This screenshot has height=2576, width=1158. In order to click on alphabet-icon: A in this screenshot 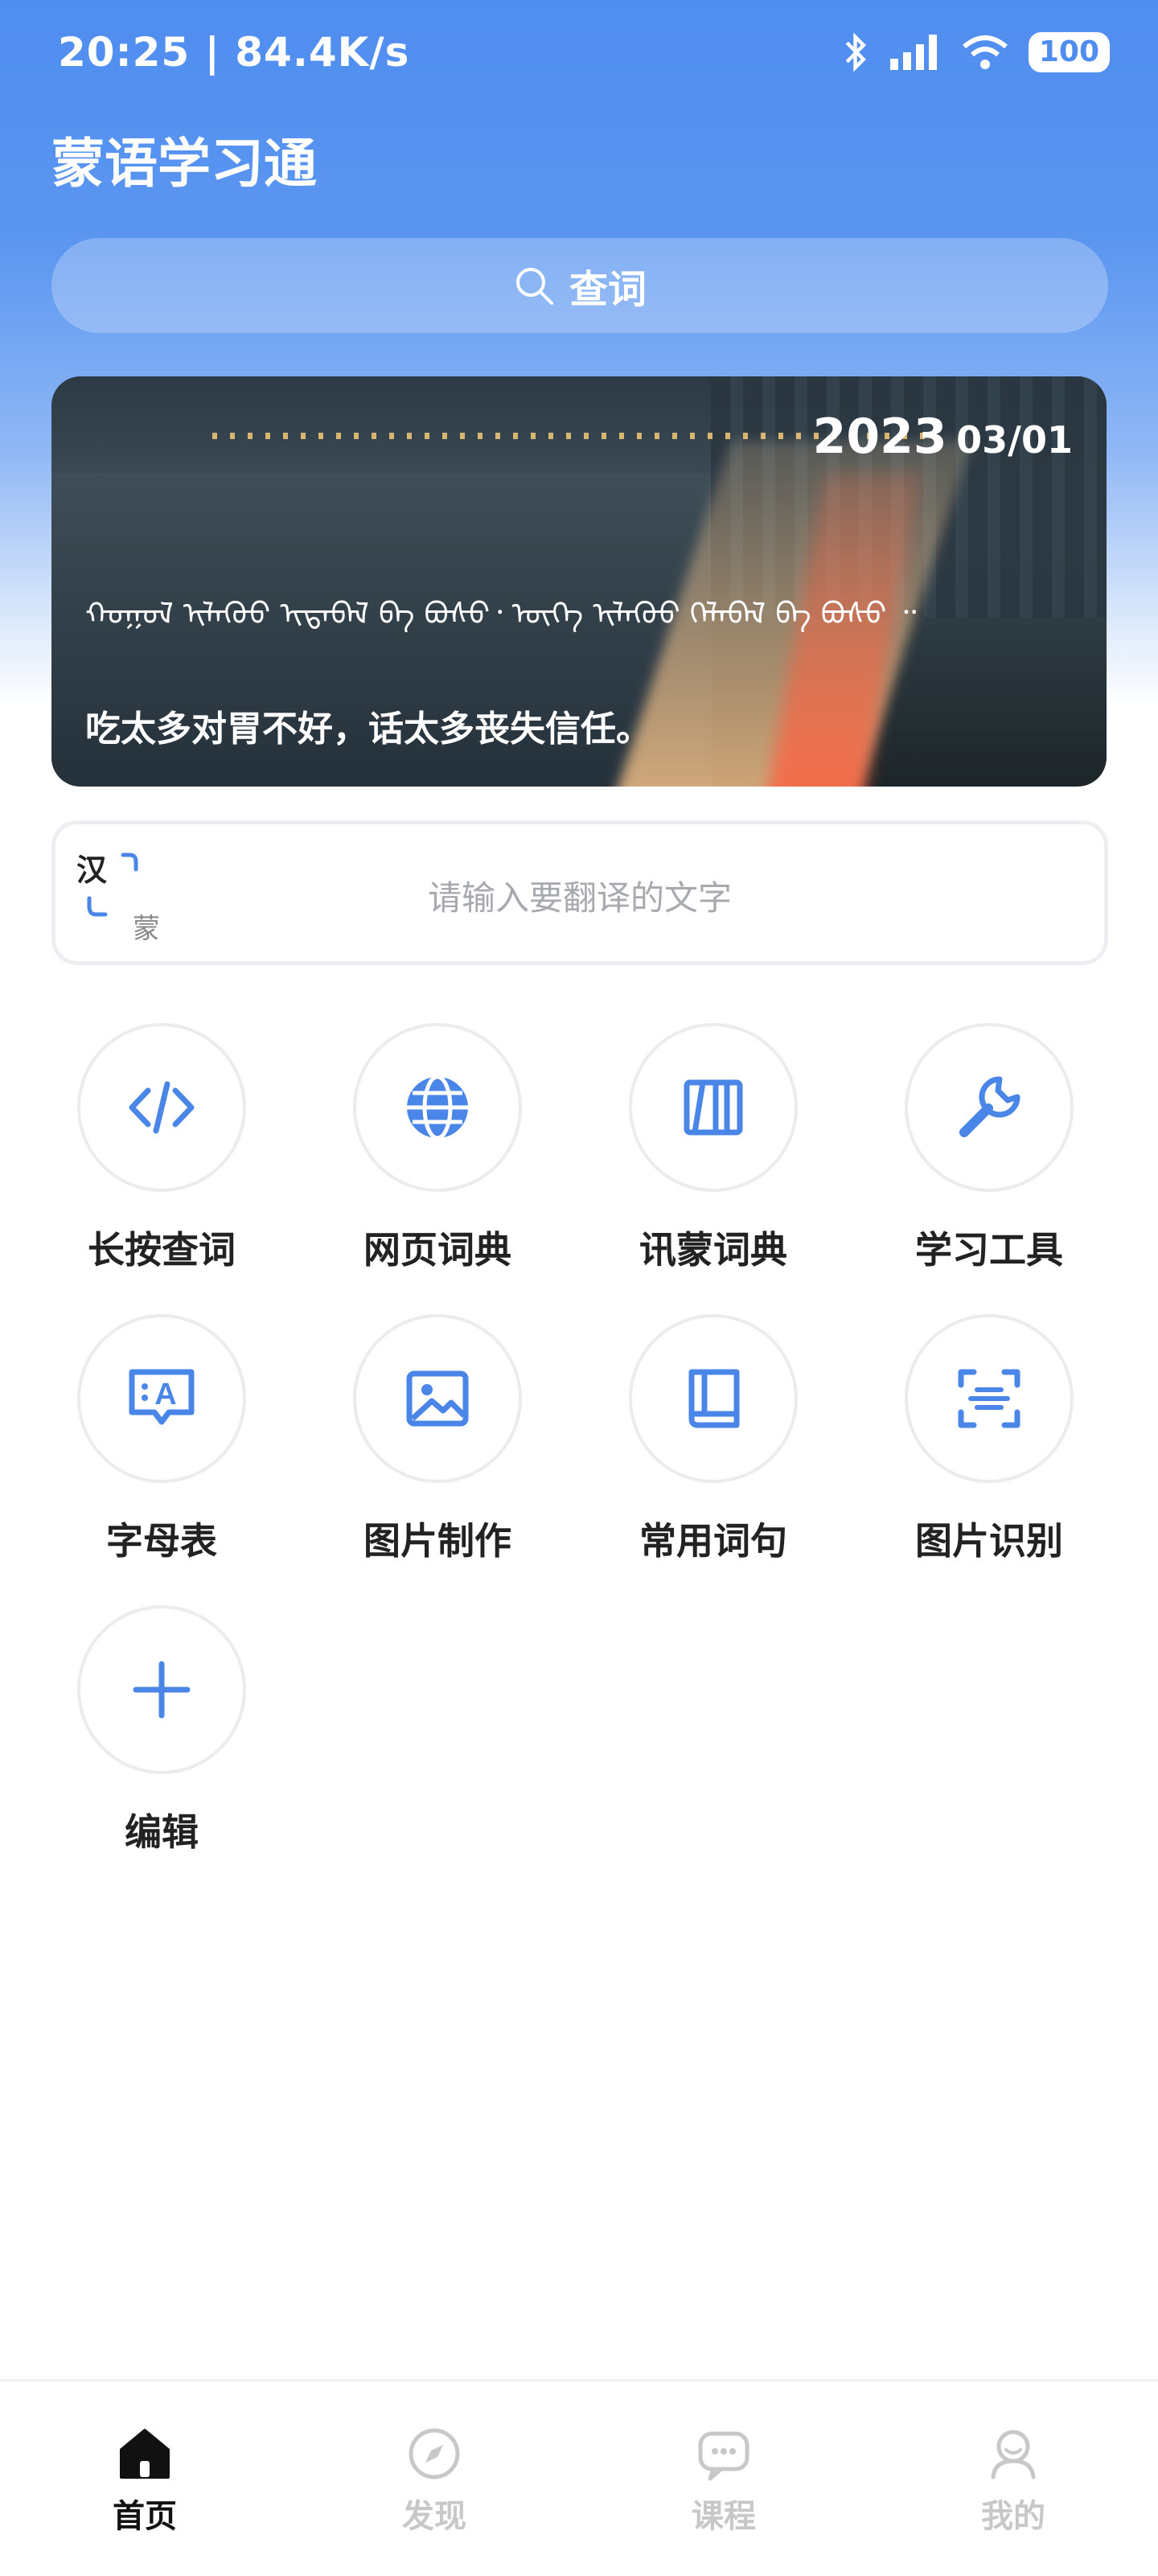, I will do `click(162, 1397)`.